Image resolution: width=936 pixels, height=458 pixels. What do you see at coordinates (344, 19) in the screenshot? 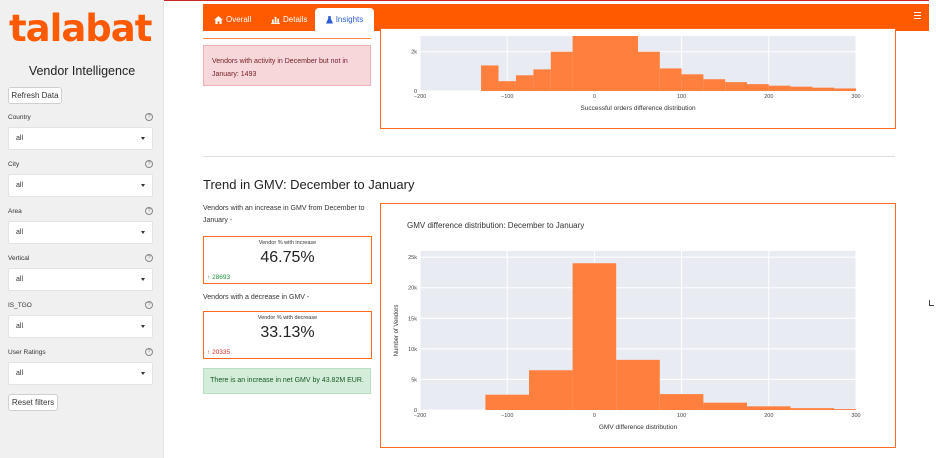
I see `tab-insights: Insights` at bounding box center [344, 19].